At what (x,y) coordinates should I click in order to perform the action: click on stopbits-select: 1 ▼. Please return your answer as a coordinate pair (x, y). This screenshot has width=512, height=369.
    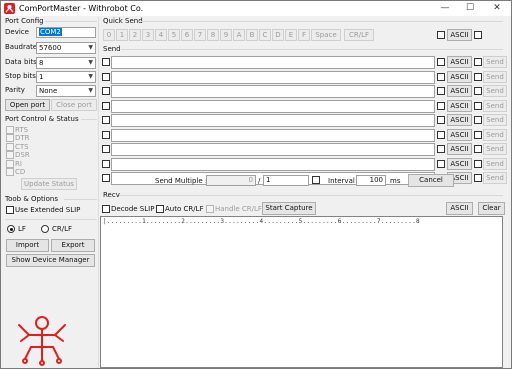
    Looking at the image, I should click on (66, 77).